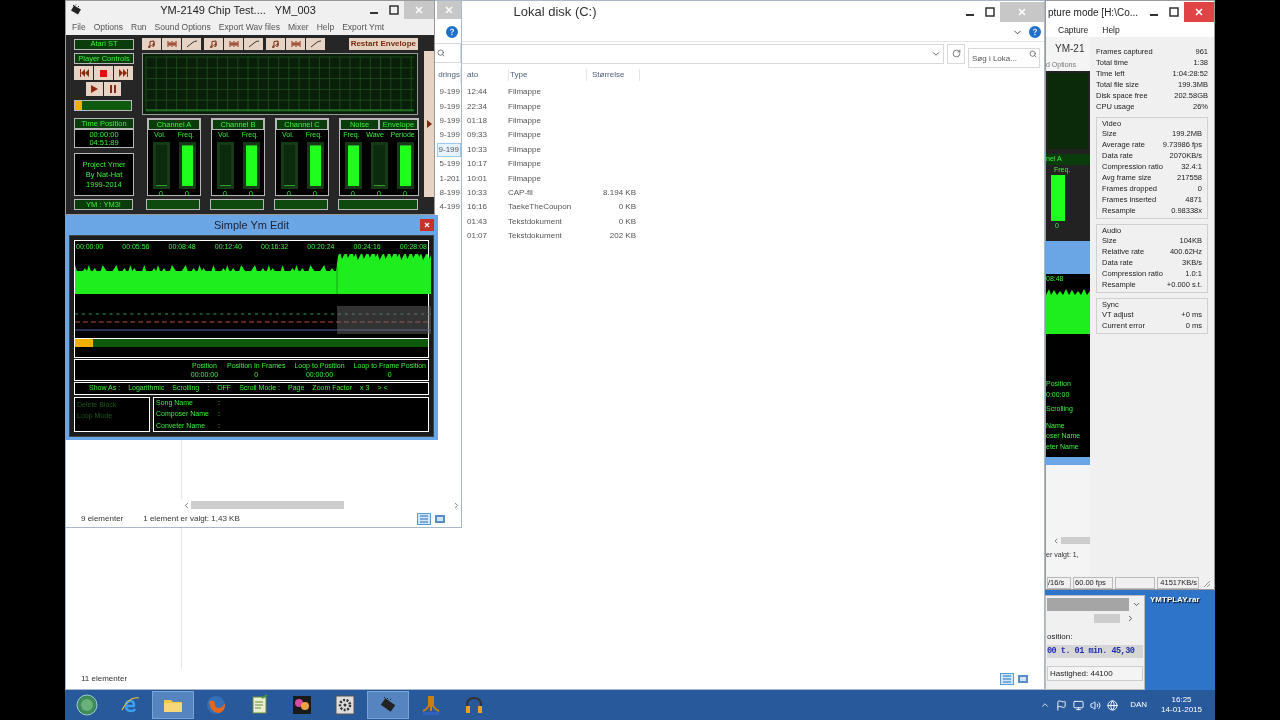 The image size is (1280, 720). I want to click on next-button, so click(123, 73).